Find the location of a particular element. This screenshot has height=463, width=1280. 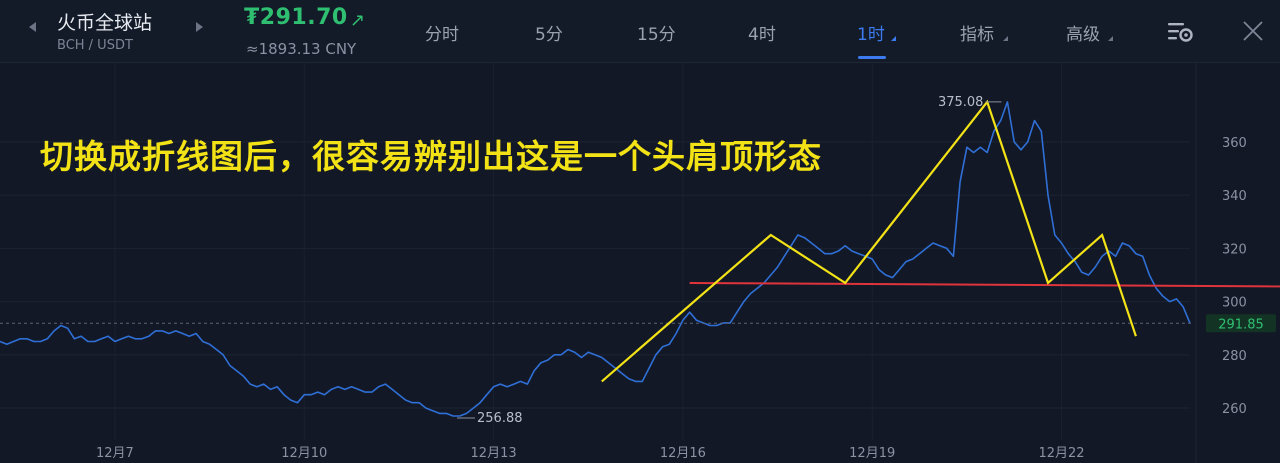

price-cny: ≈1893.13 CNY is located at coordinates (301, 49).